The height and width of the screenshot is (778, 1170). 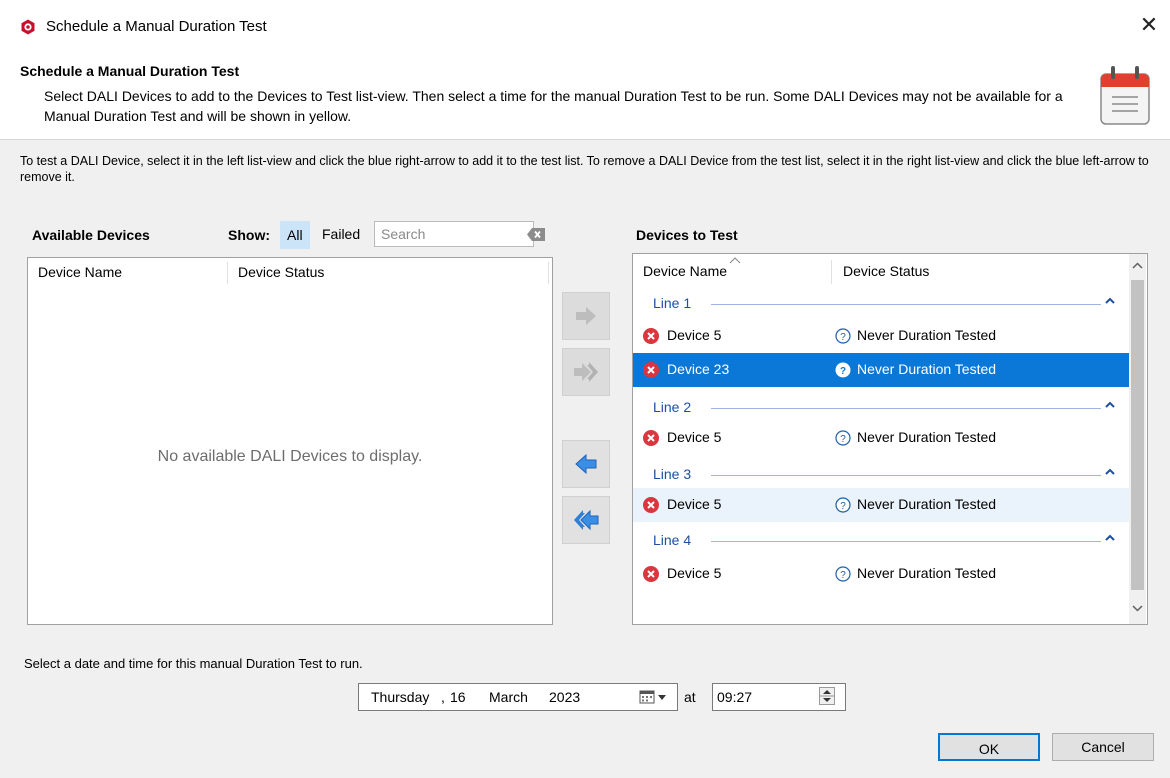 I want to click on group-header-line-2: Line 2, so click(x=881, y=408).